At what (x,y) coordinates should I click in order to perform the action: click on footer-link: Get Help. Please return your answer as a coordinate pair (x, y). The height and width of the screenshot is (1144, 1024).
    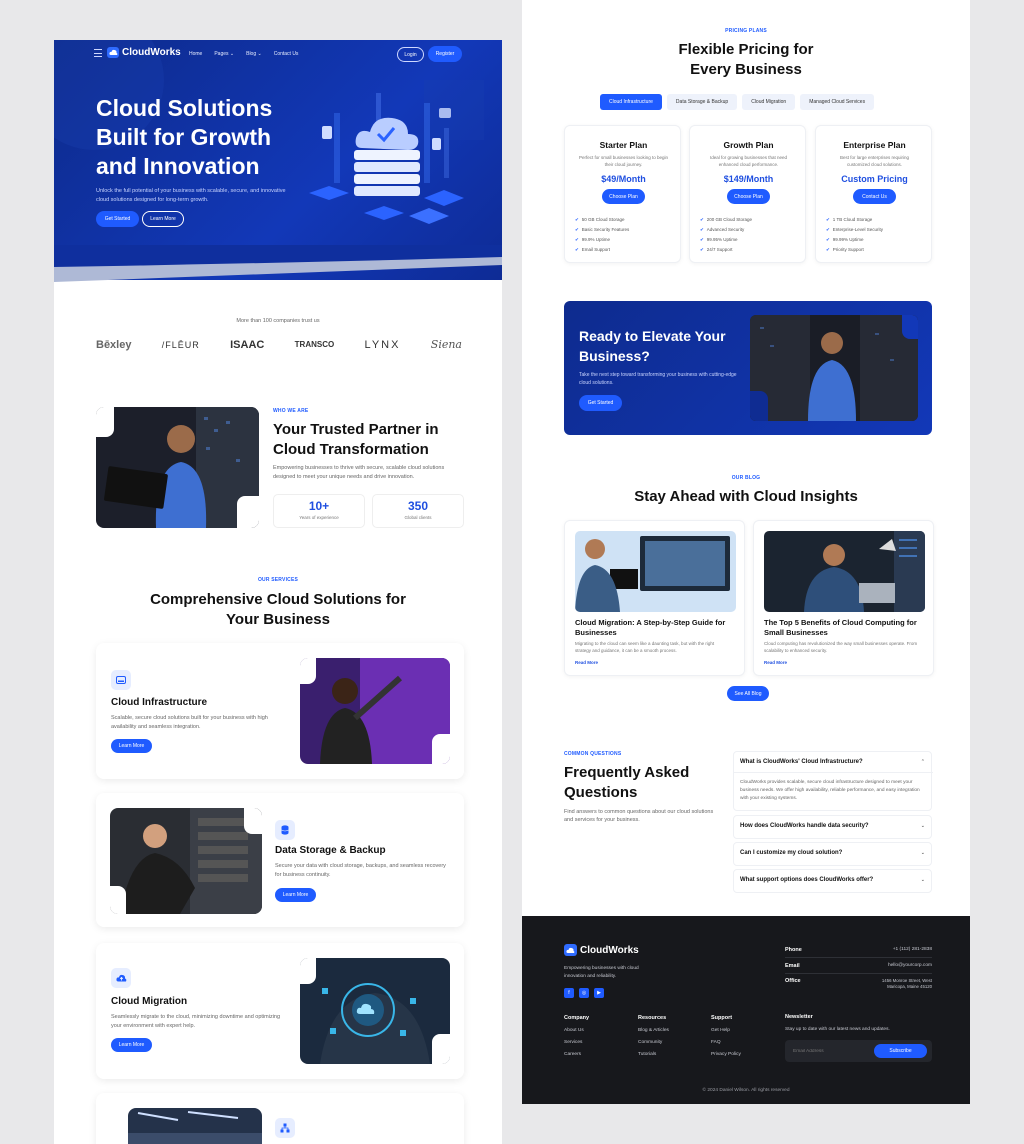
    Looking at the image, I should click on (726, 1031).